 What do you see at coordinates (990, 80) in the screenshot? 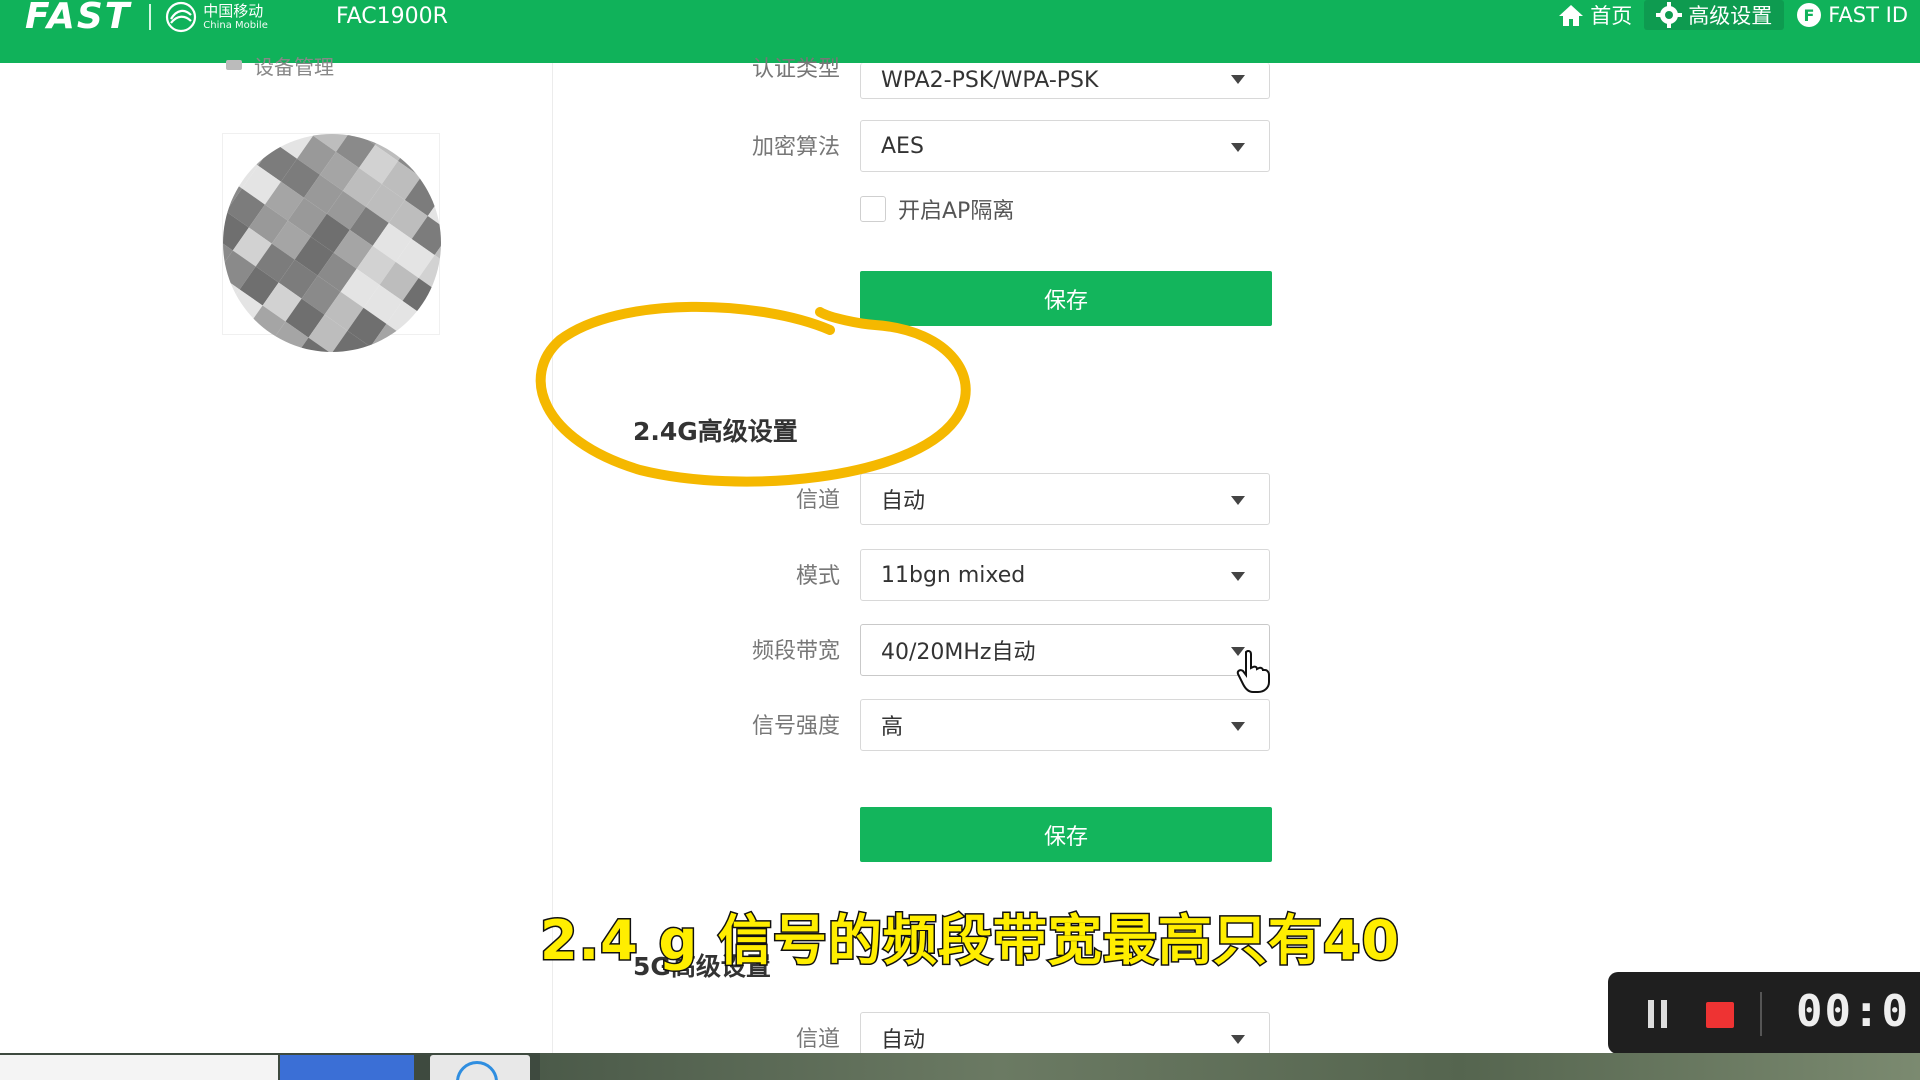
I see `auth-type-value: WPA2-PSK/WPA-PSK` at bounding box center [990, 80].